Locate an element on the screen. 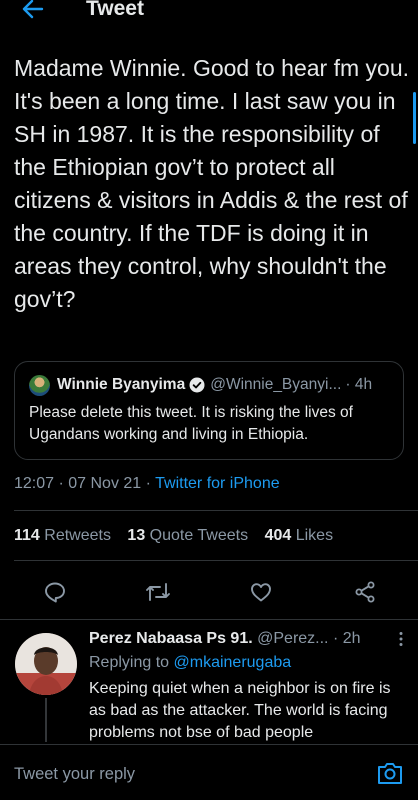 This screenshot has width=418, height=800. reply-time: · 2h is located at coordinates (346, 638).